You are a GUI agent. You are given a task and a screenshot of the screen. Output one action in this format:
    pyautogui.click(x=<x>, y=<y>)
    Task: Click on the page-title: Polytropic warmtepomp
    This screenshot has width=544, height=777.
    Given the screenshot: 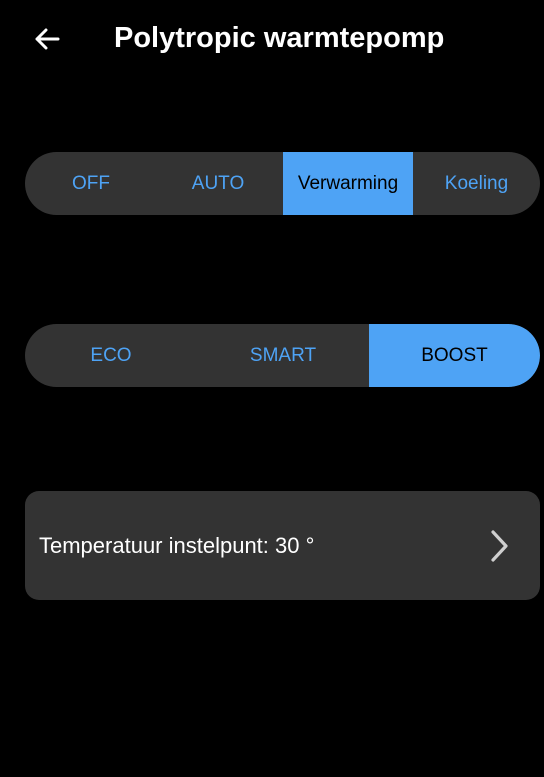 What is the action you would take?
    pyautogui.click(x=279, y=38)
    